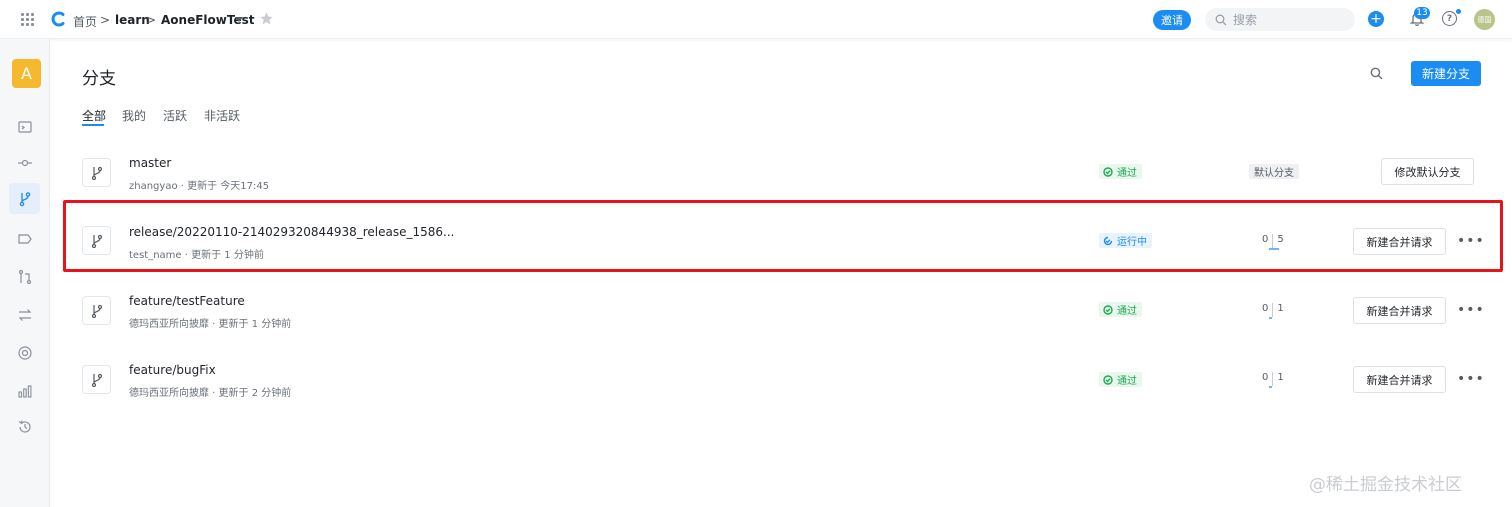  Describe the element at coordinates (25, 391) in the screenshot. I see `statistics-icon` at that location.